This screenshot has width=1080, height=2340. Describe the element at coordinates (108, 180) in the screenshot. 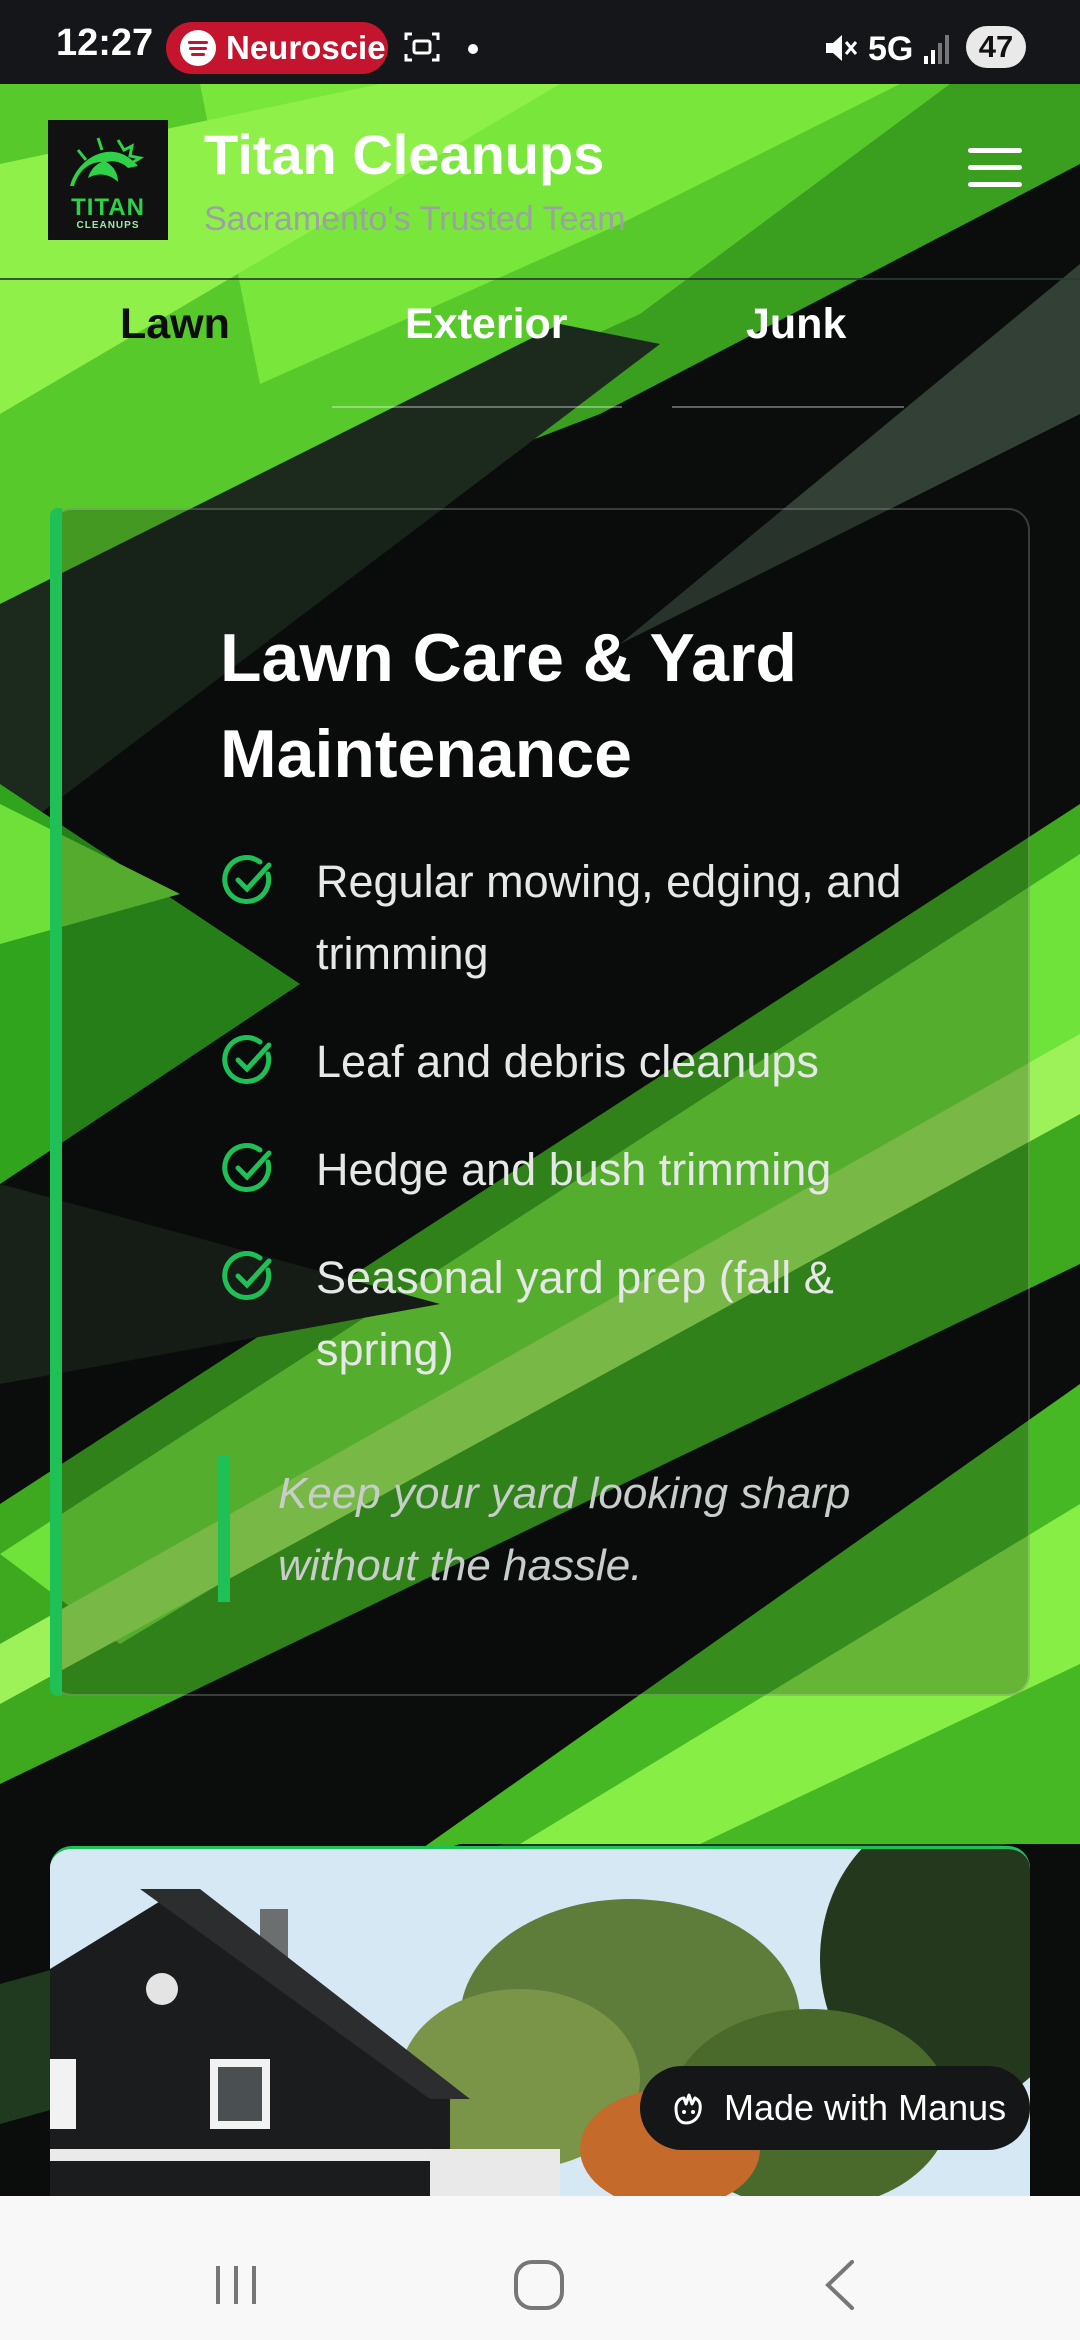

I see `logo: TITAN CLEANUPS` at that location.